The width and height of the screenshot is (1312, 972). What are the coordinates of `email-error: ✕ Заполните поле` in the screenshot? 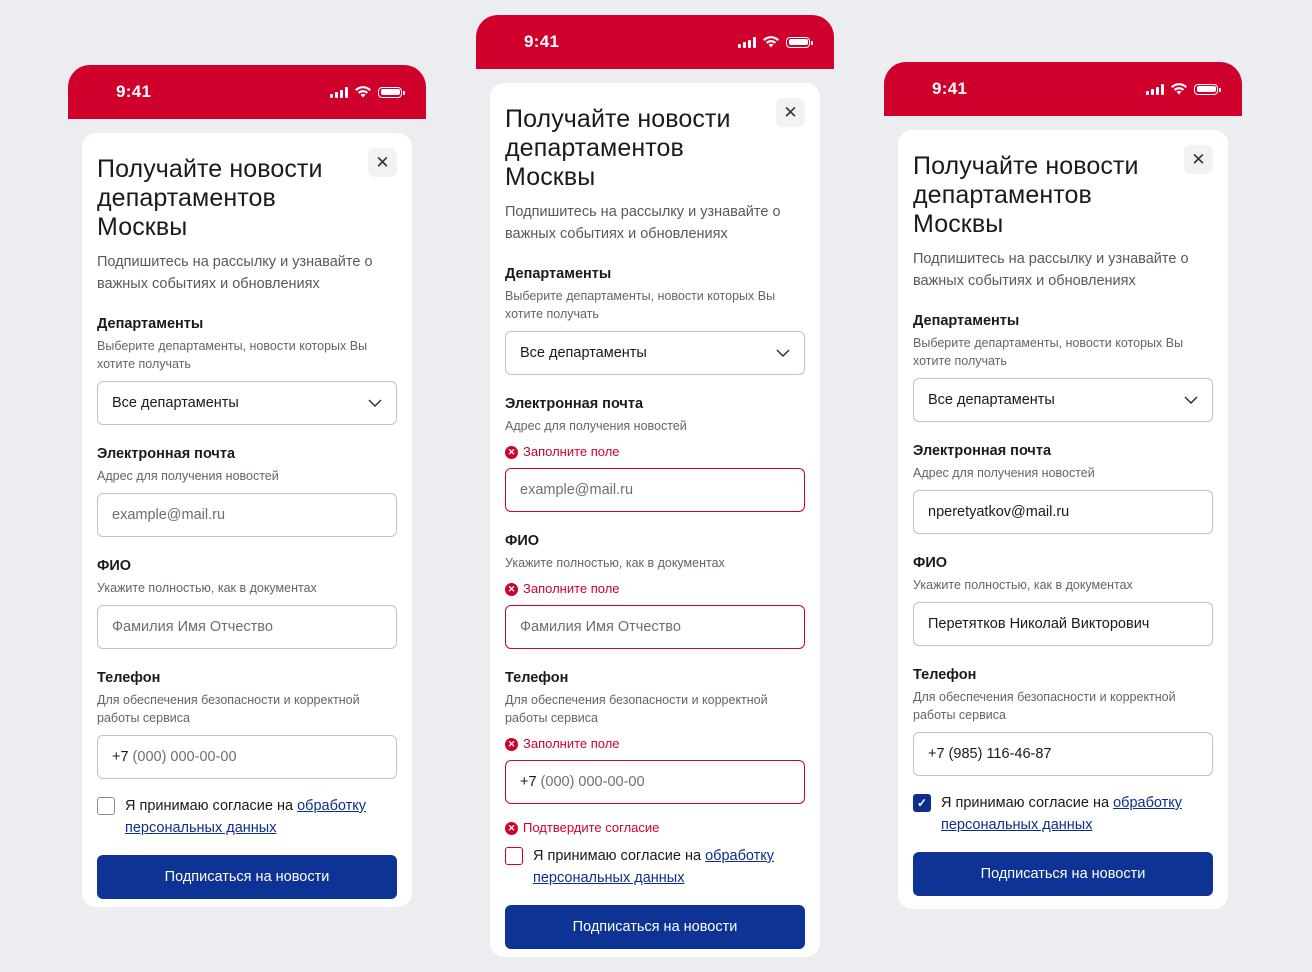 It's located at (655, 452).